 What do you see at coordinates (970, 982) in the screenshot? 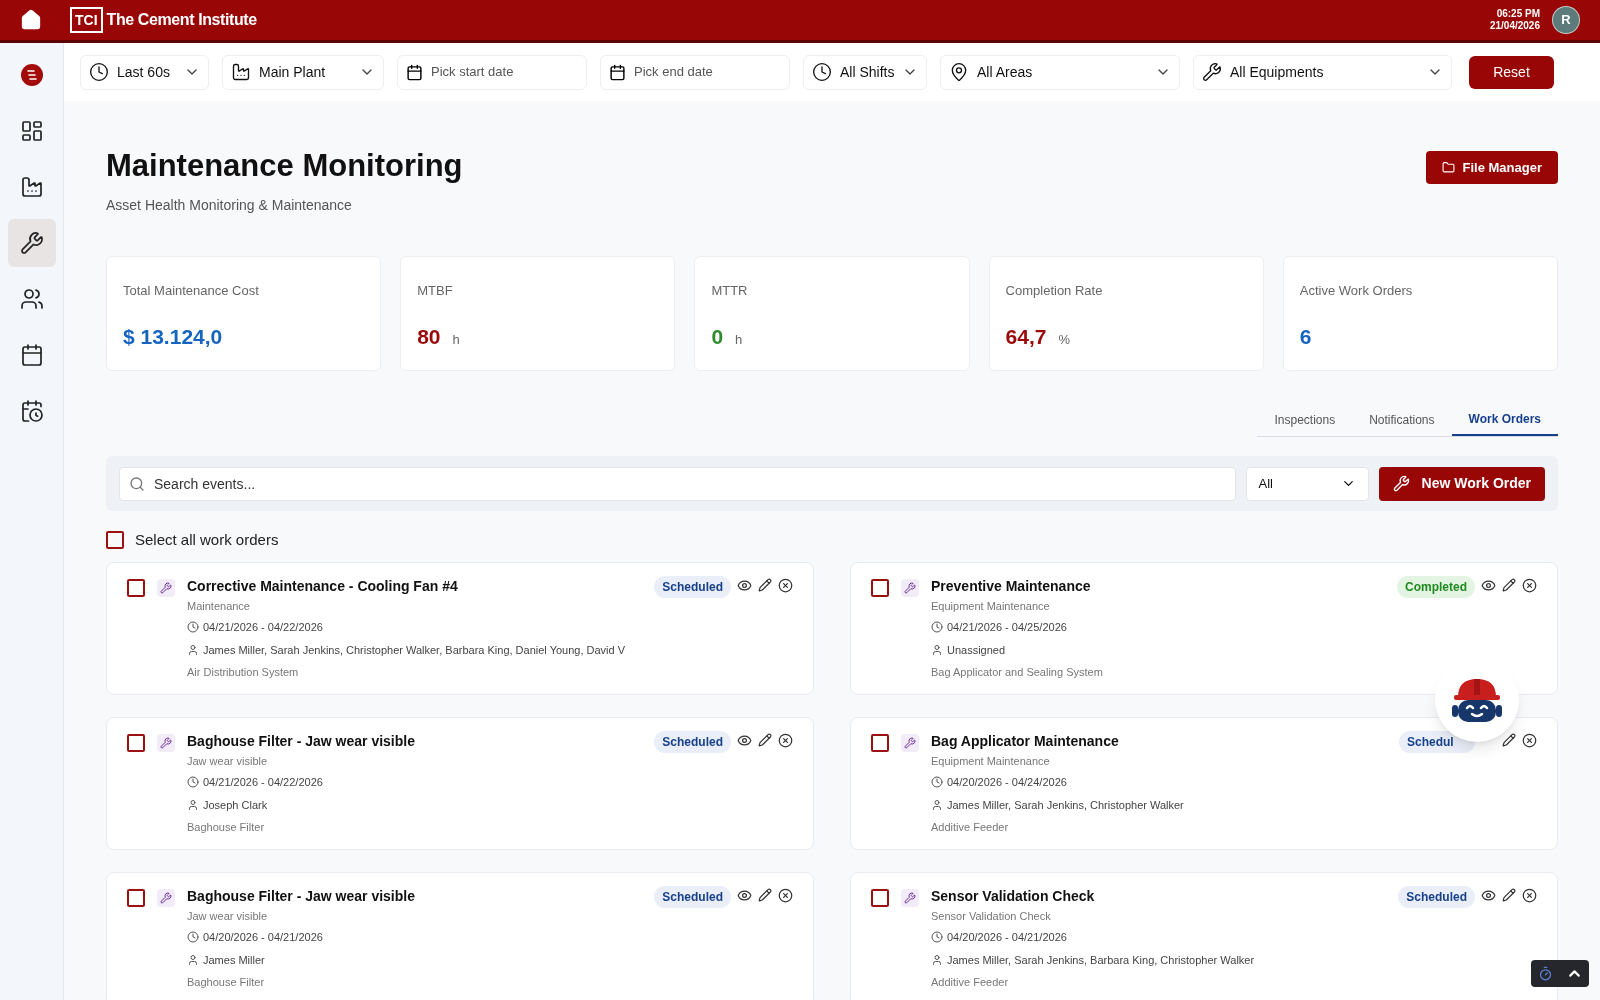
I see `location: Additive Feeder` at bounding box center [970, 982].